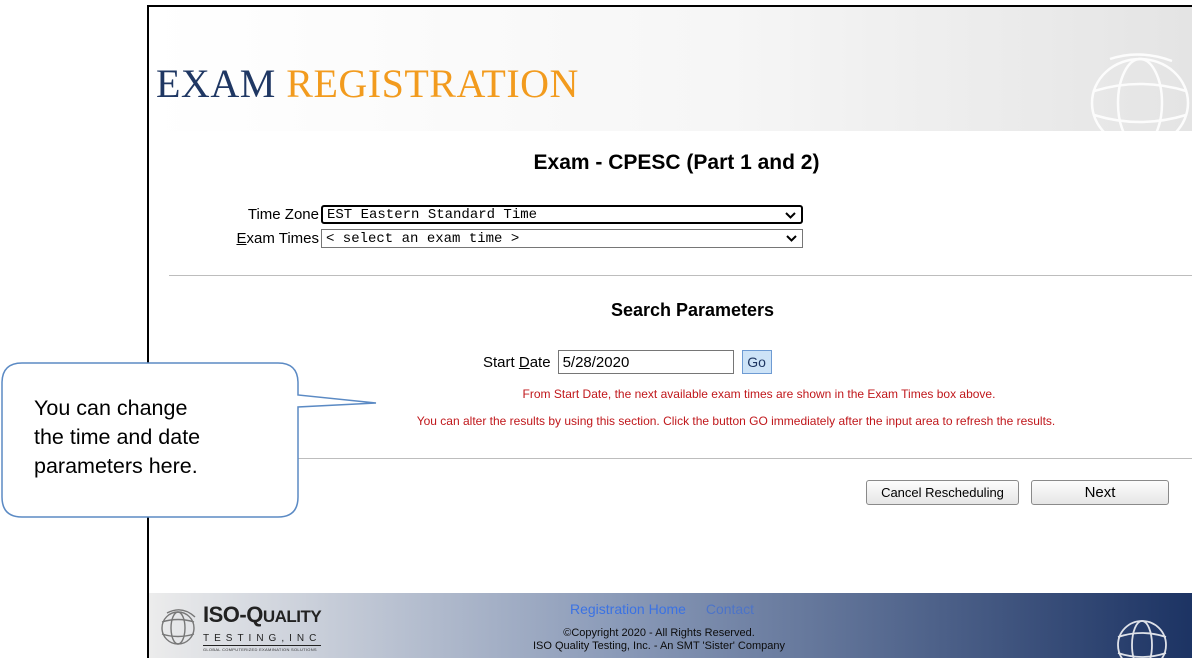  I want to click on callout-line-2: the time and date, so click(117, 437).